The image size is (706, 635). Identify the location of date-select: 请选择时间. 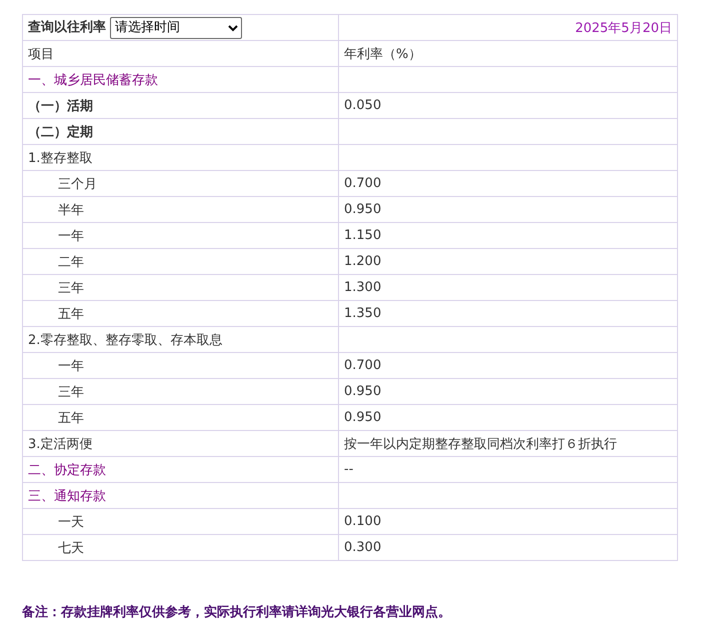
(176, 27).